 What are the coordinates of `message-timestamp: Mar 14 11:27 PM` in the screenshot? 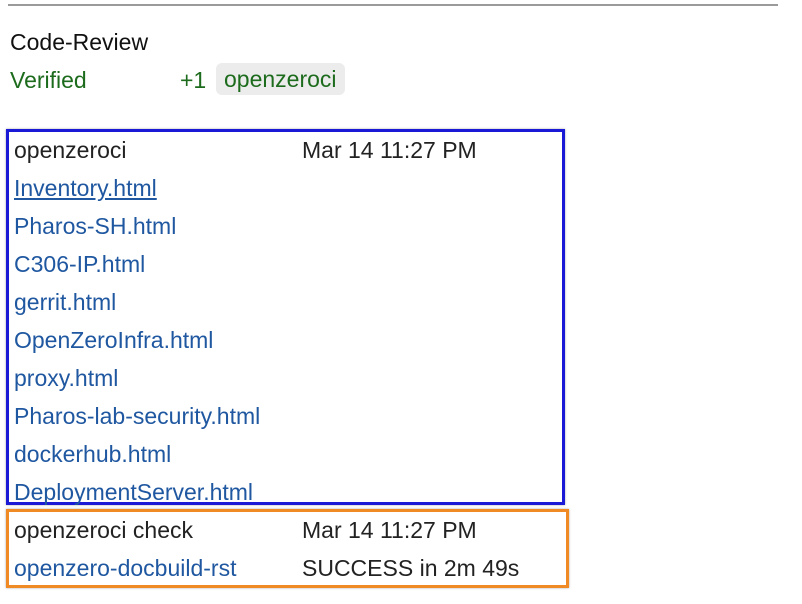 It's located at (389, 150).